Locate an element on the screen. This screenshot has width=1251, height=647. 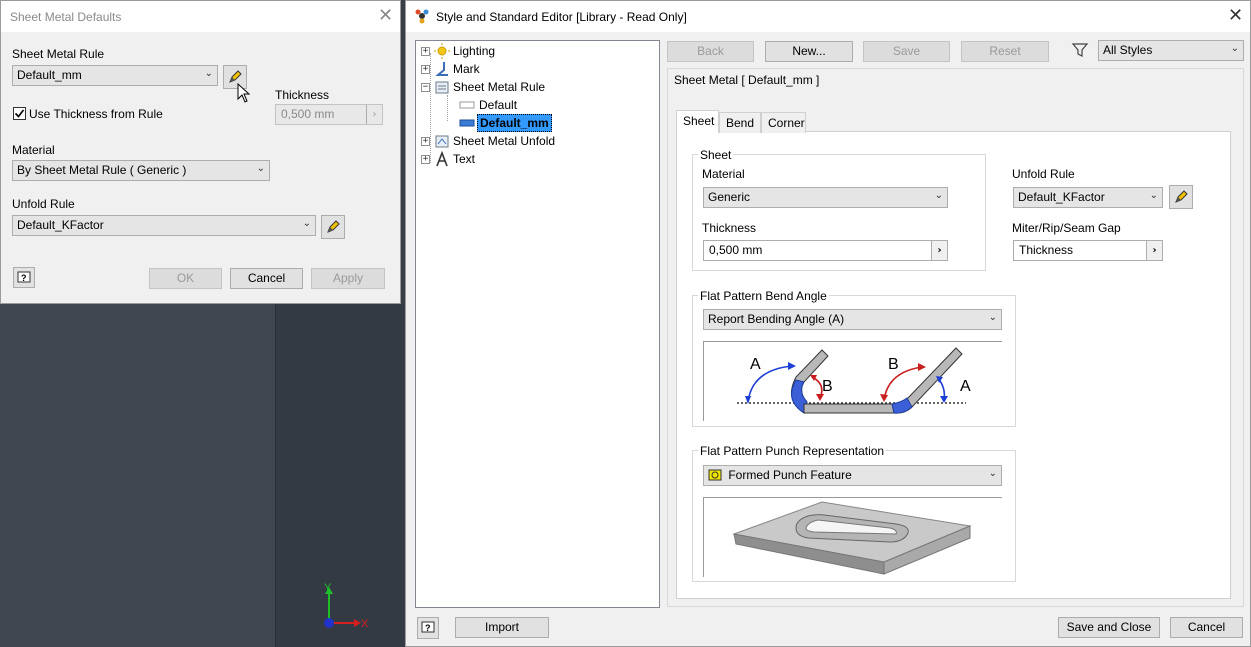
panel-title: Sheet Metal [ Default_mm ] is located at coordinates (747, 80).